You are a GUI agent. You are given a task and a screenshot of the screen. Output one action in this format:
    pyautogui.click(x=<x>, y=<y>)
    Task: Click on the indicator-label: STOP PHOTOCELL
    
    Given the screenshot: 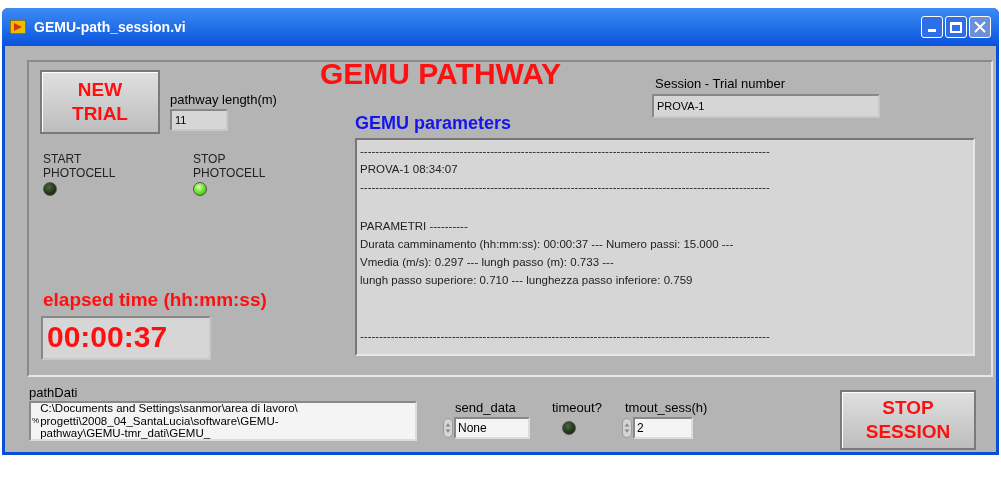 What is the action you would take?
    pyautogui.click(x=229, y=166)
    